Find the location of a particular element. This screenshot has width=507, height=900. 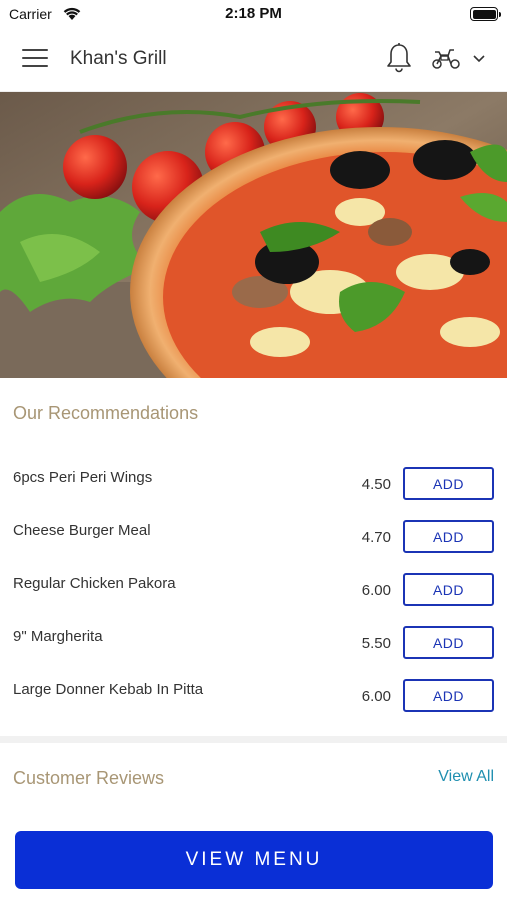

list-item: Large Donner Kebab In Pitta 6.00 ADD is located at coordinates (253, 699).